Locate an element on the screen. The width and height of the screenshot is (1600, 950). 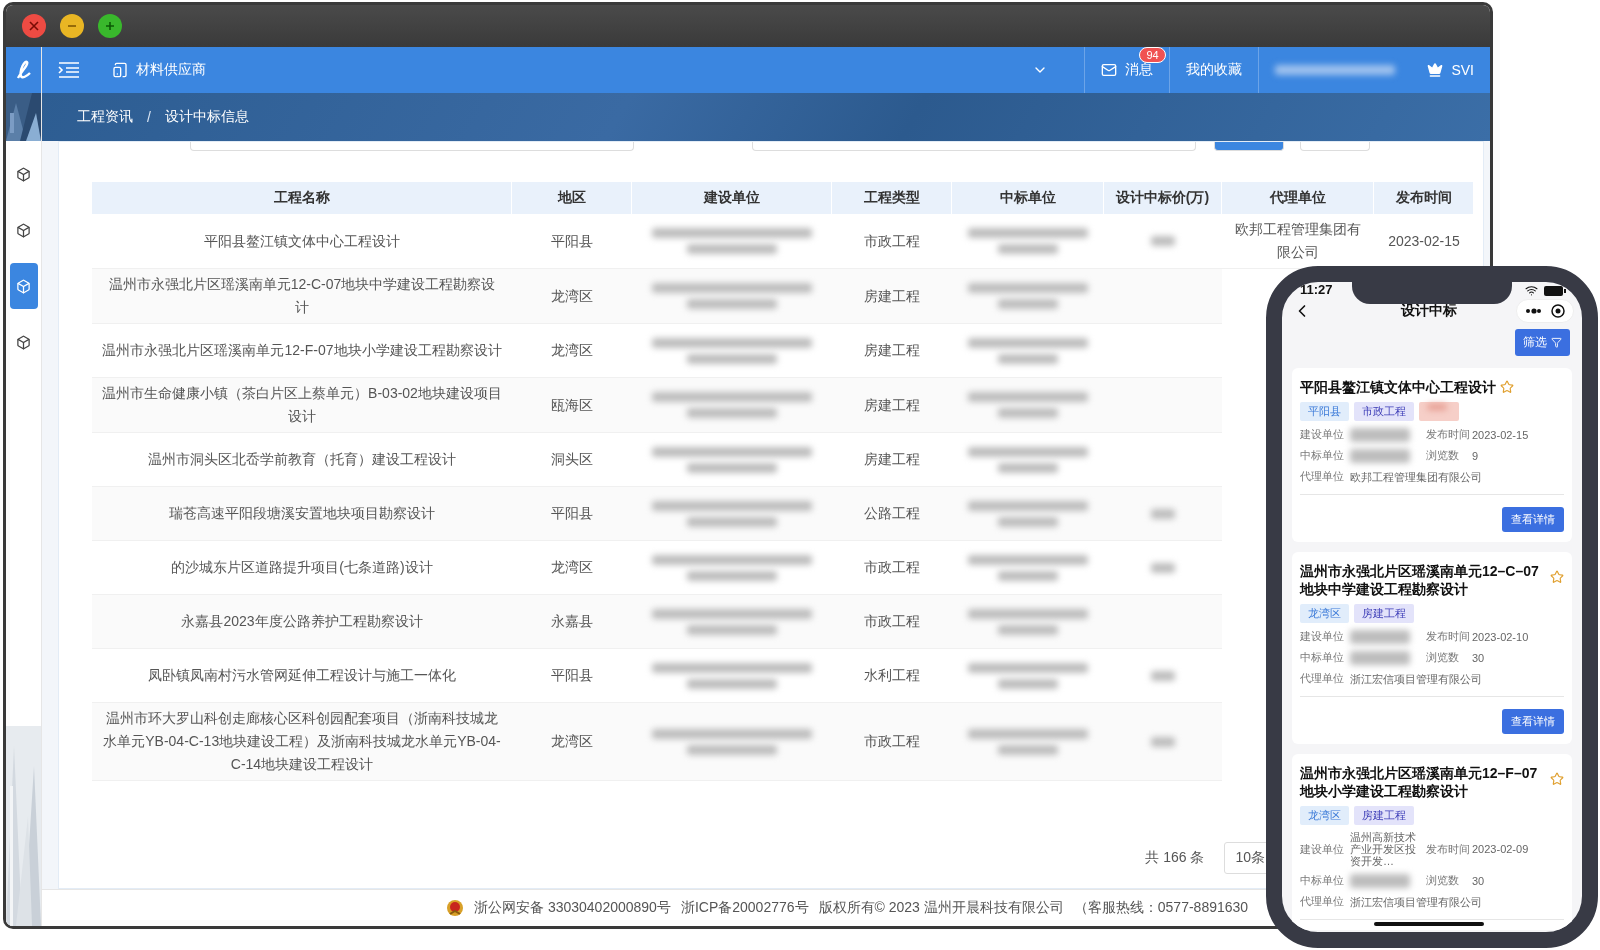
filter-button: 筛选 is located at coordinates (1542, 342).